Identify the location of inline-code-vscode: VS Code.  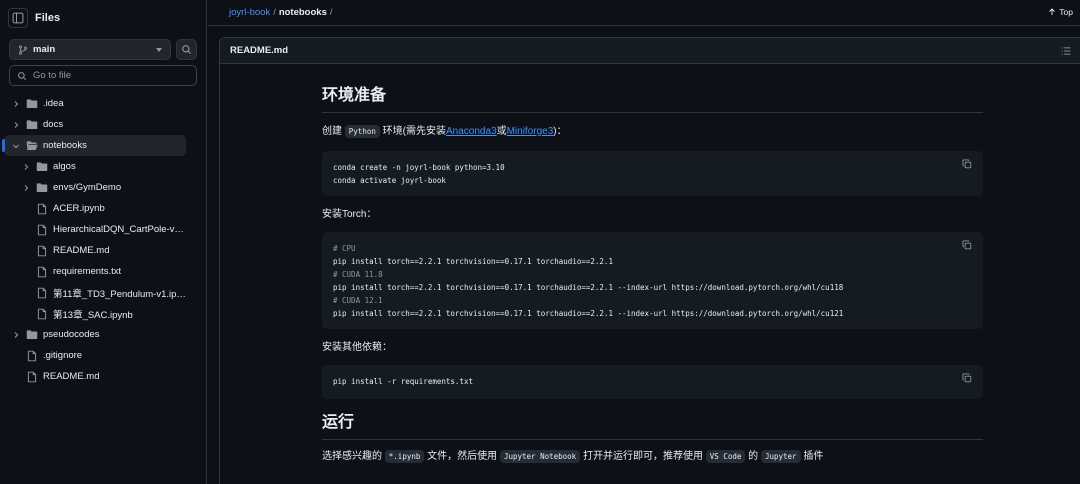
(725, 456).